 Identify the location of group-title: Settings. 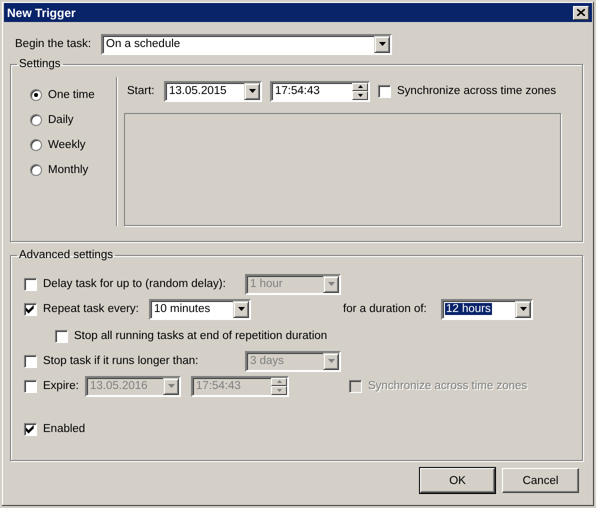
(40, 64).